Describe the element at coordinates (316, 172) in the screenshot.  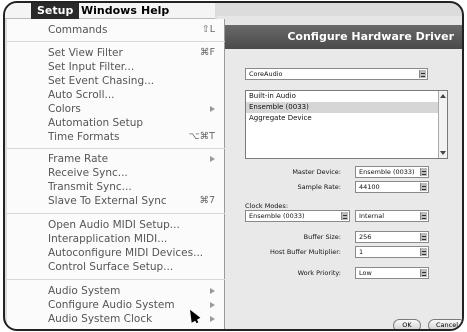
I see `master-device-label: Master Device:` at that location.